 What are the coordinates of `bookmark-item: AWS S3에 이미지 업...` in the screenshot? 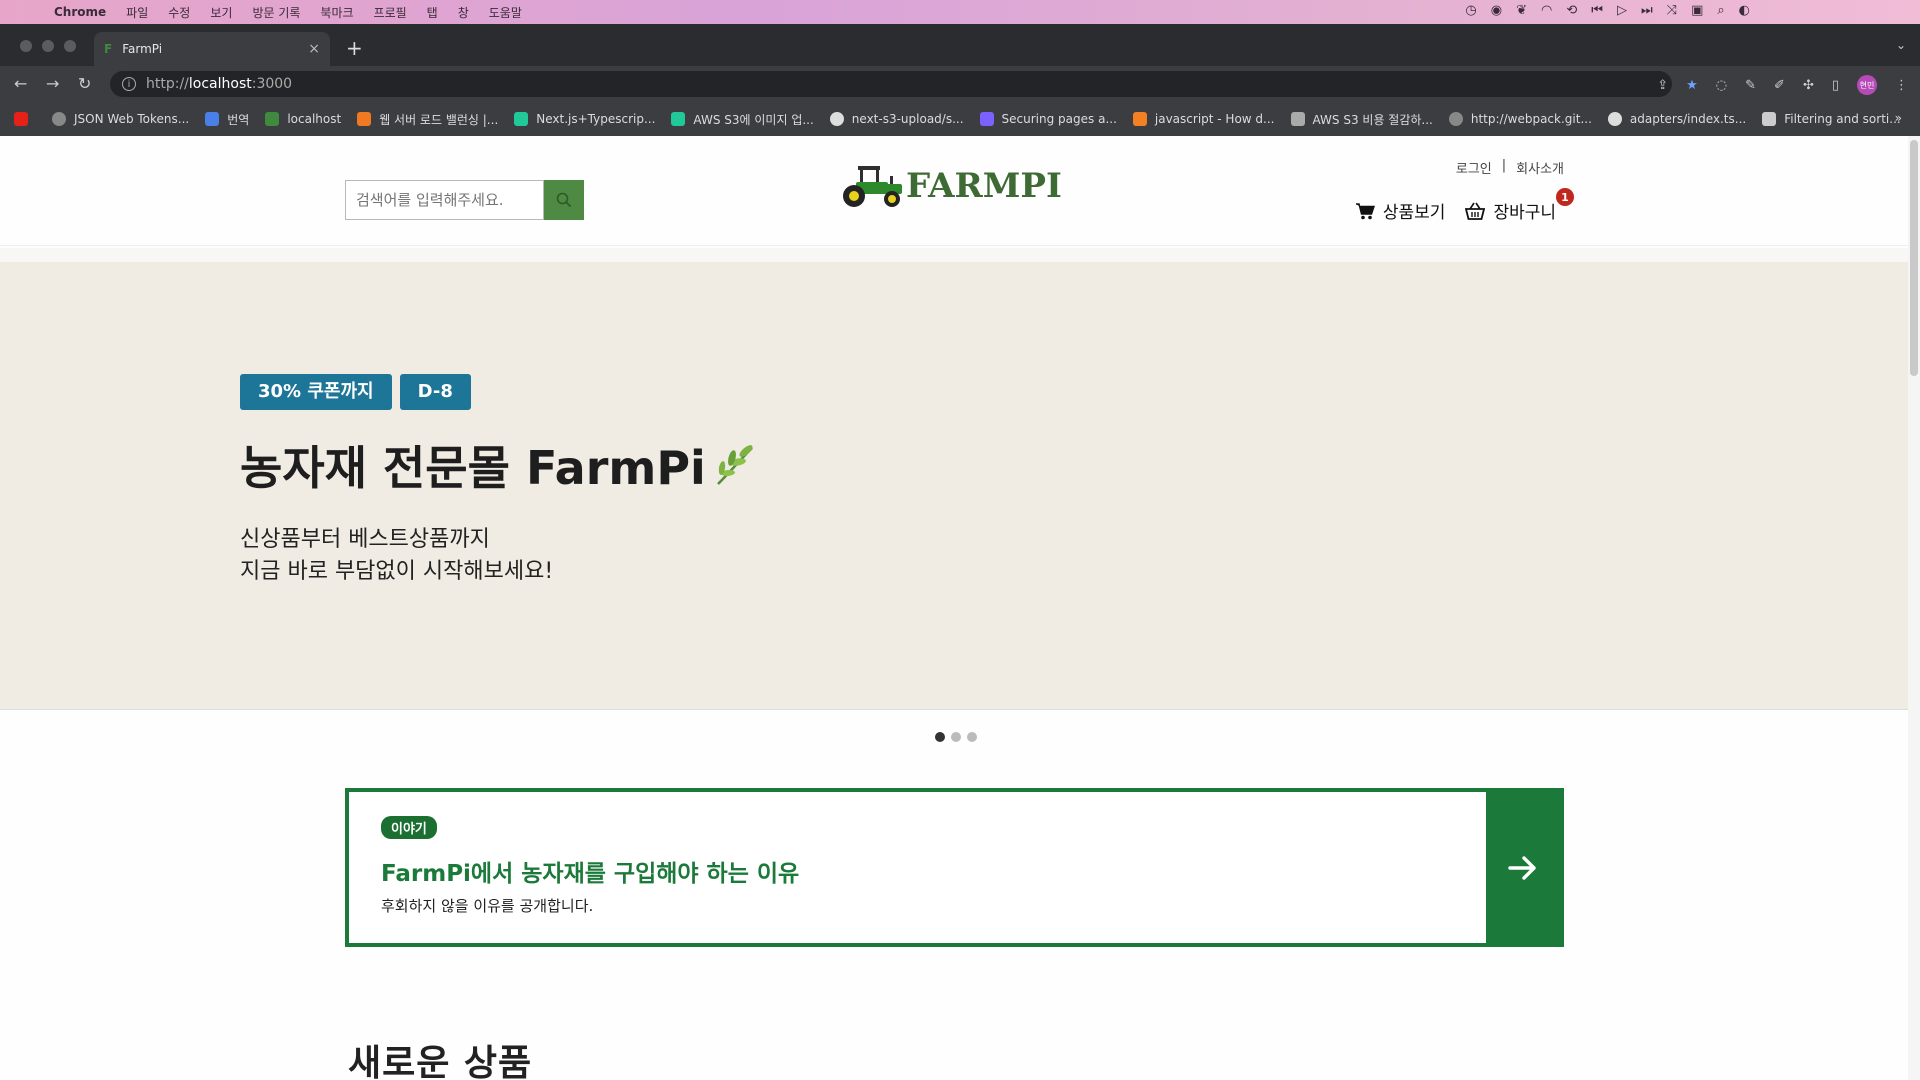 It's located at (742, 119).